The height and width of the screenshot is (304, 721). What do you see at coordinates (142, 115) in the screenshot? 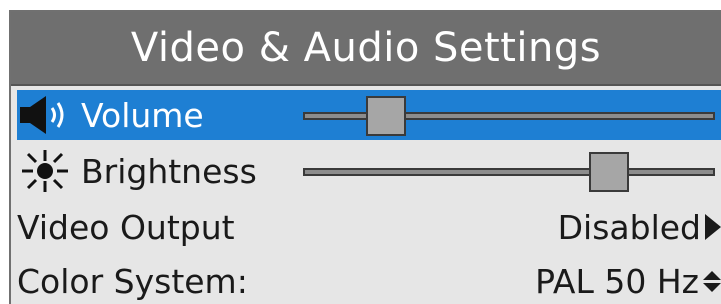
I see `volume-label: Volume` at bounding box center [142, 115].